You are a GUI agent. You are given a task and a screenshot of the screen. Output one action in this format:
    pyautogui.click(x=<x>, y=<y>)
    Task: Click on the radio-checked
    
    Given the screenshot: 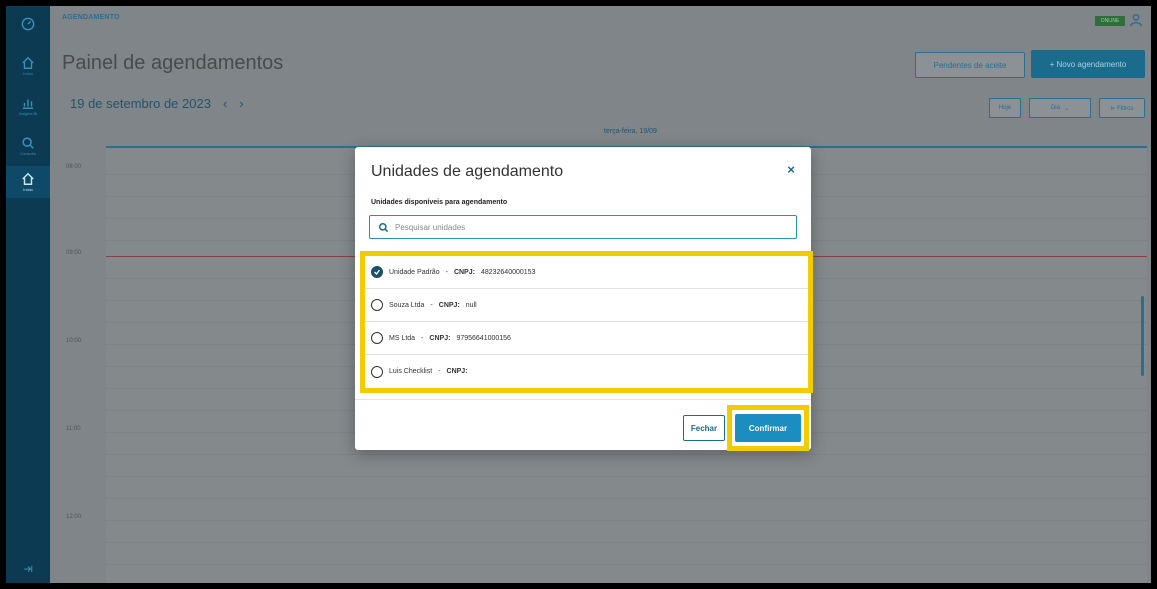 What is the action you would take?
    pyautogui.click(x=377, y=272)
    